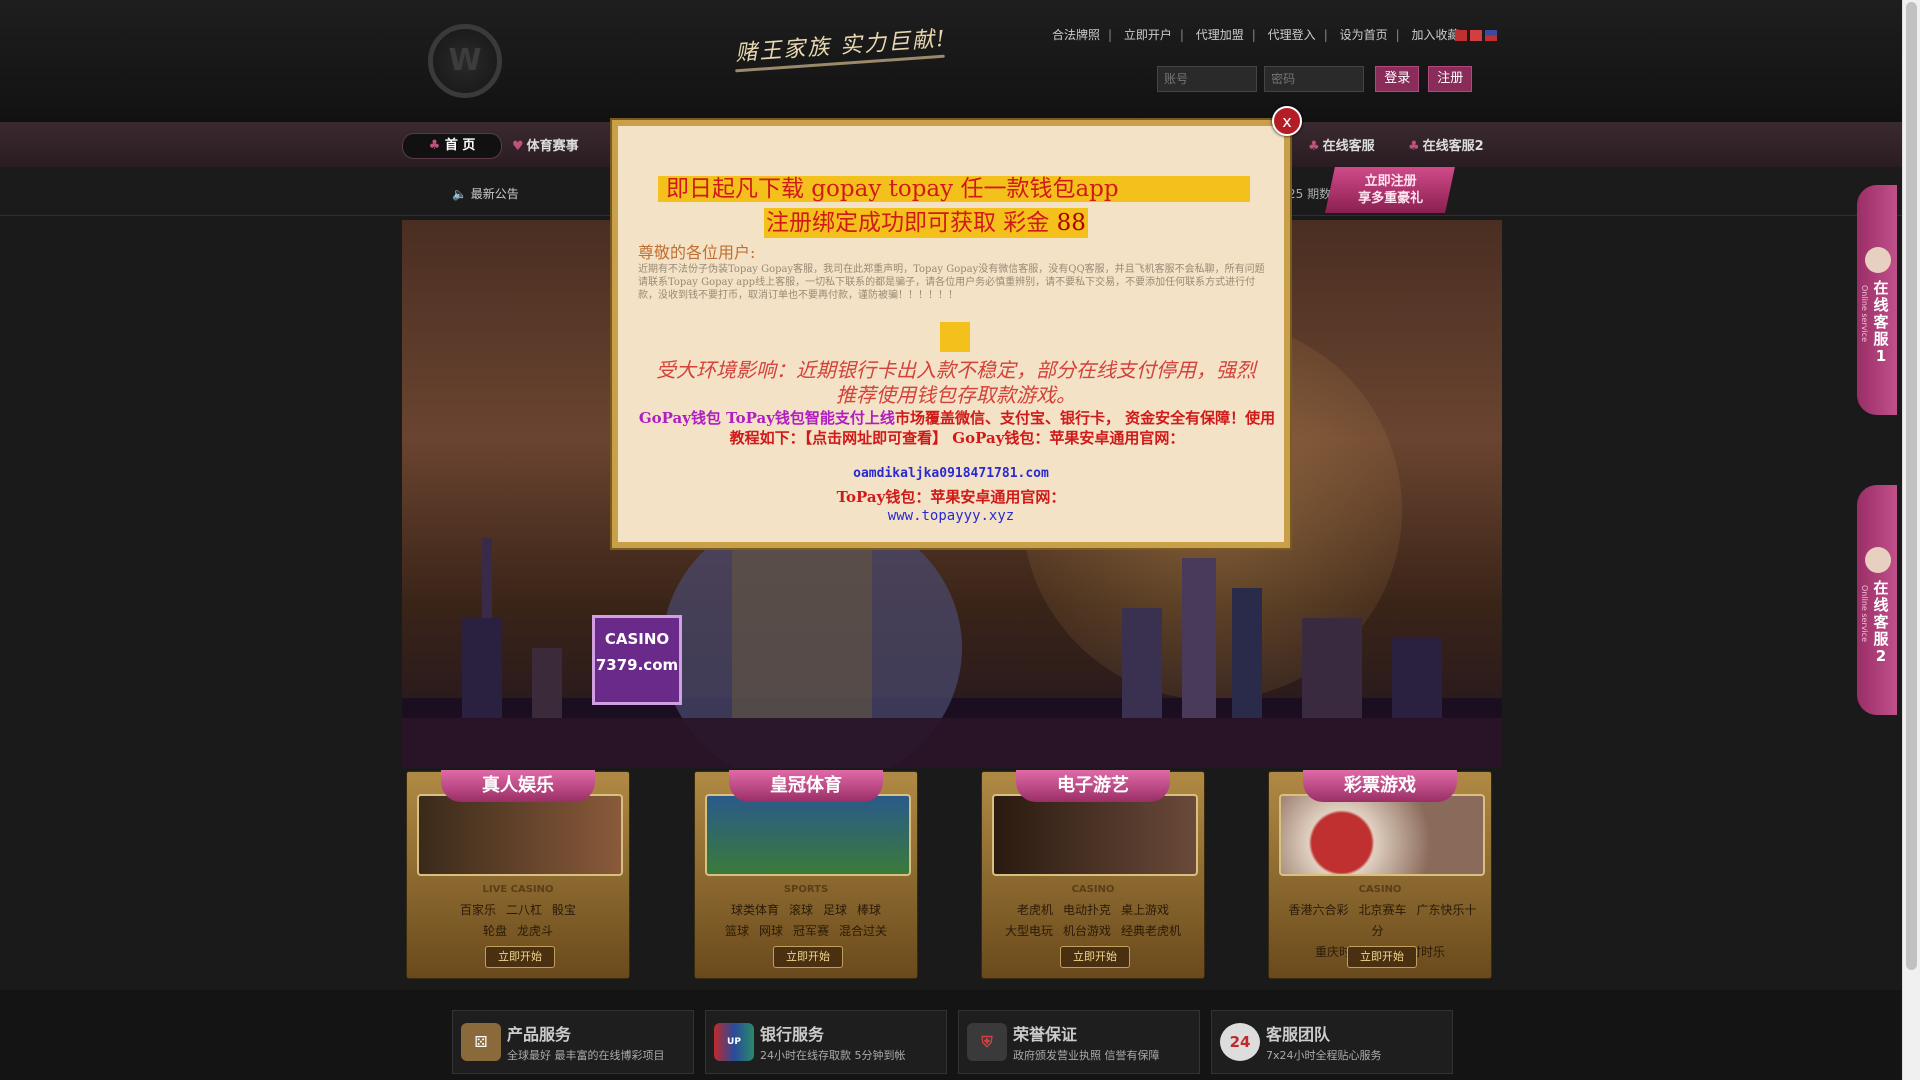 The image size is (1920, 1080). I want to click on popup-close-button: x, so click(1287, 121).